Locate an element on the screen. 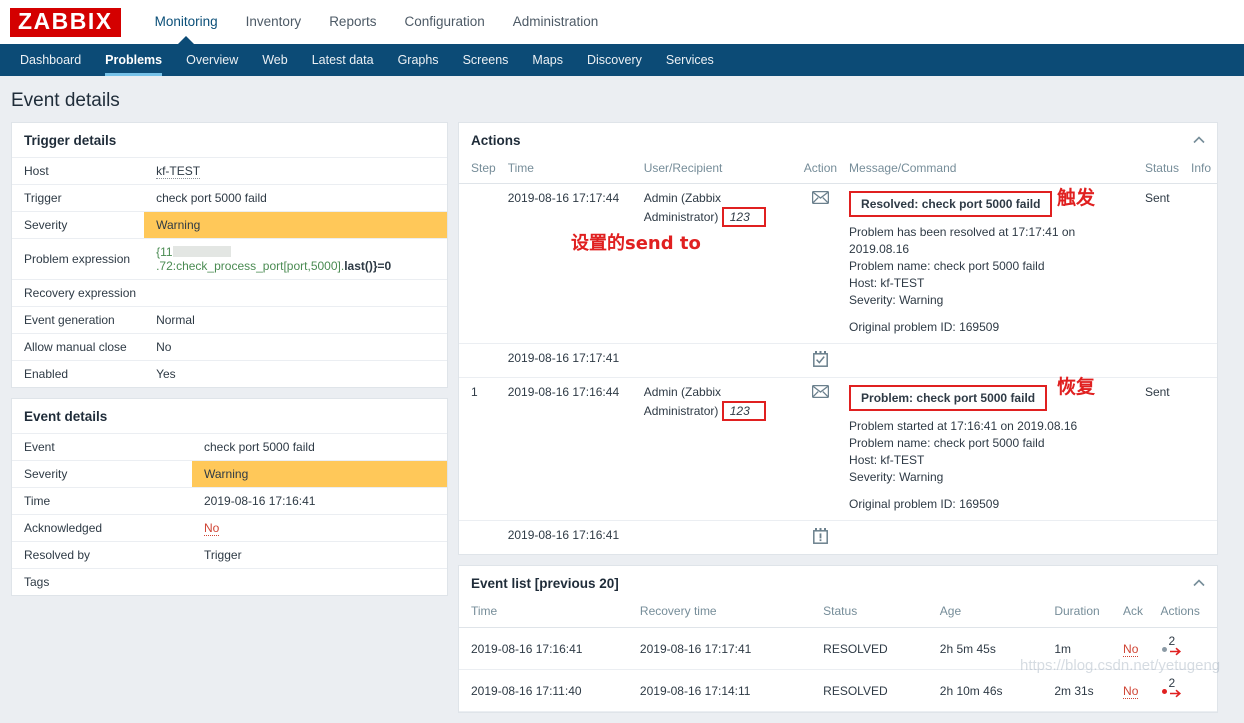 Image resolution: width=1244 pixels, height=723 pixels. expr-tail: }=0 is located at coordinates (382, 266).